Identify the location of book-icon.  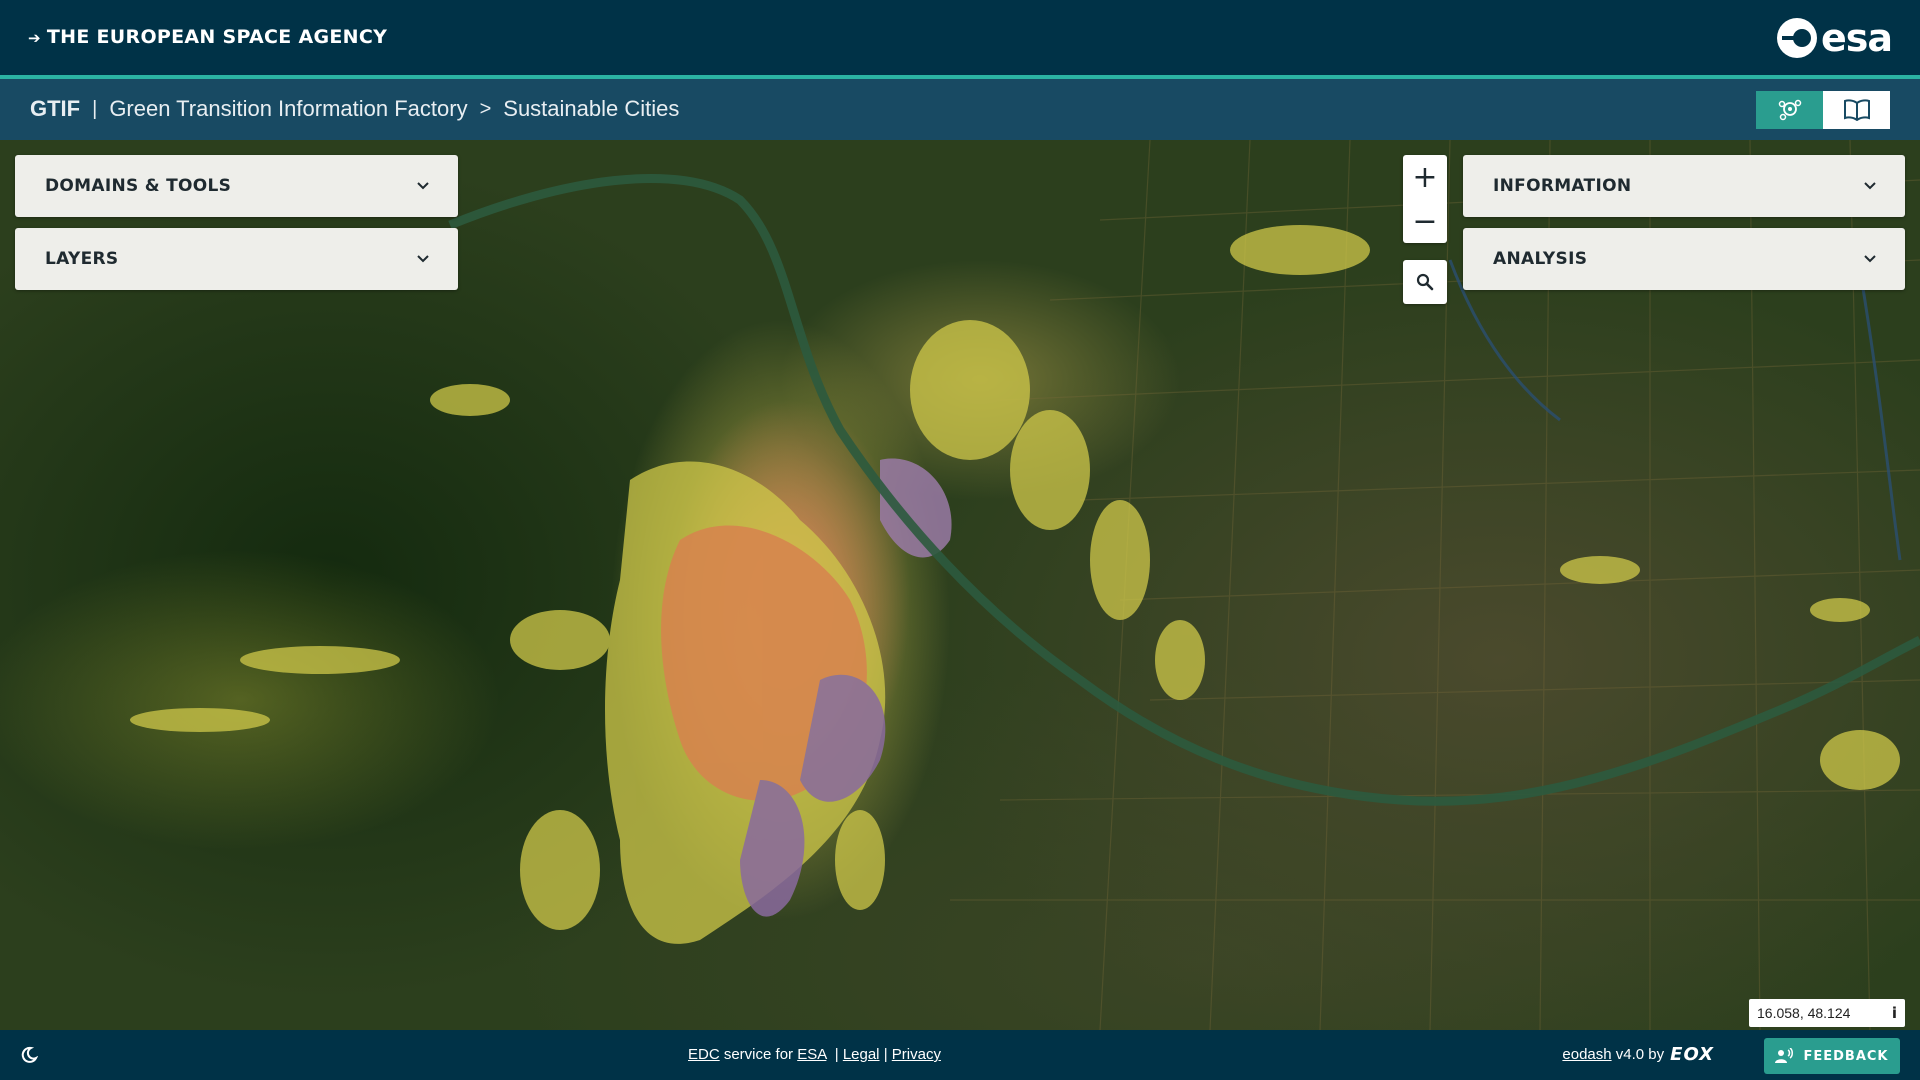
(1856, 110).